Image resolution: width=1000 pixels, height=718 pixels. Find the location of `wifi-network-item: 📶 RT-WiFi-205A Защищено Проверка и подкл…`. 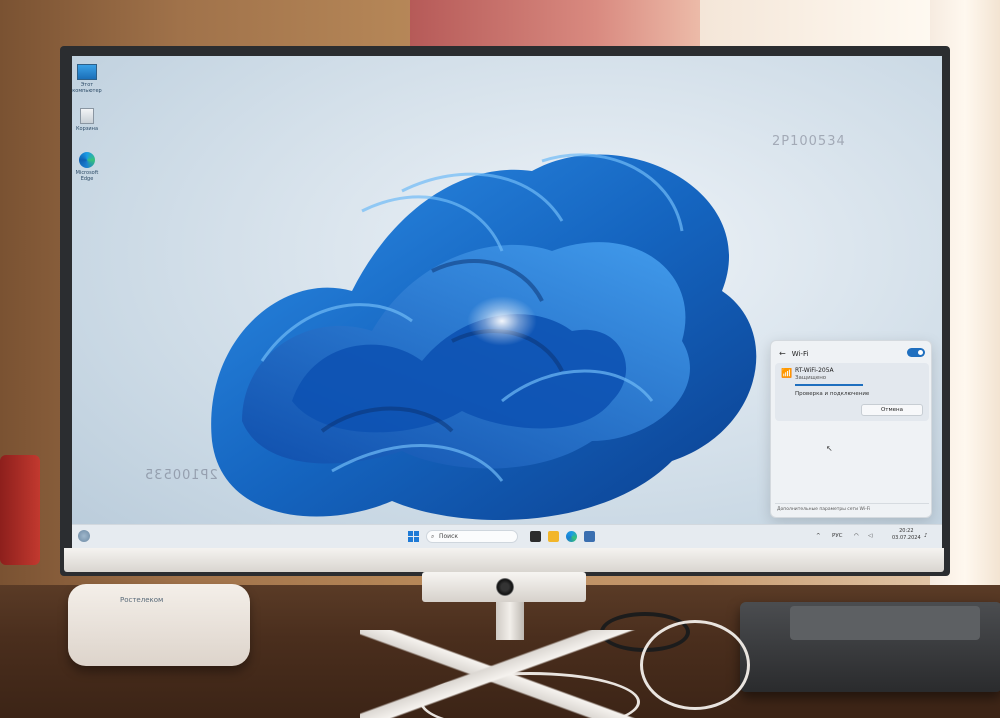

wifi-network-item: 📶 RT-WiFi-205A Защищено Проверка и подкл… is located at coordinates (852, 392).